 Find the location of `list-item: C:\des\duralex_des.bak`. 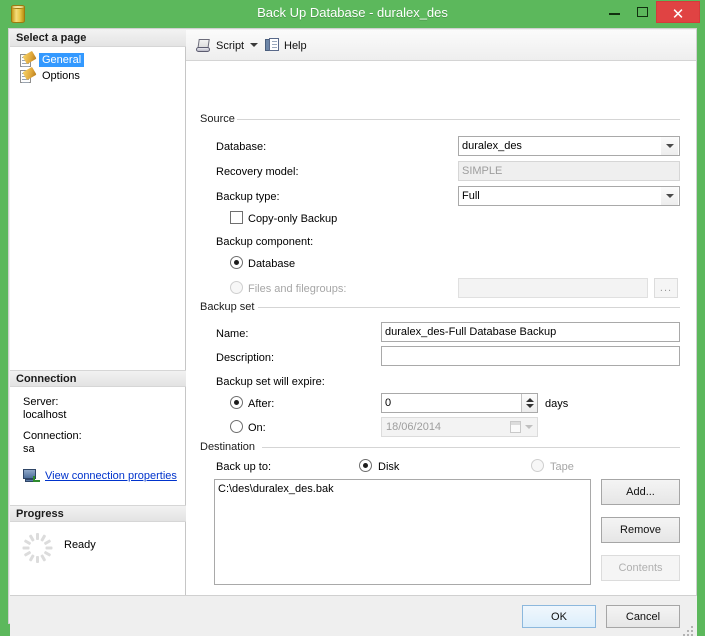

list-item: C:\des\duralex_des.bak is located at coordinates (404, 489).